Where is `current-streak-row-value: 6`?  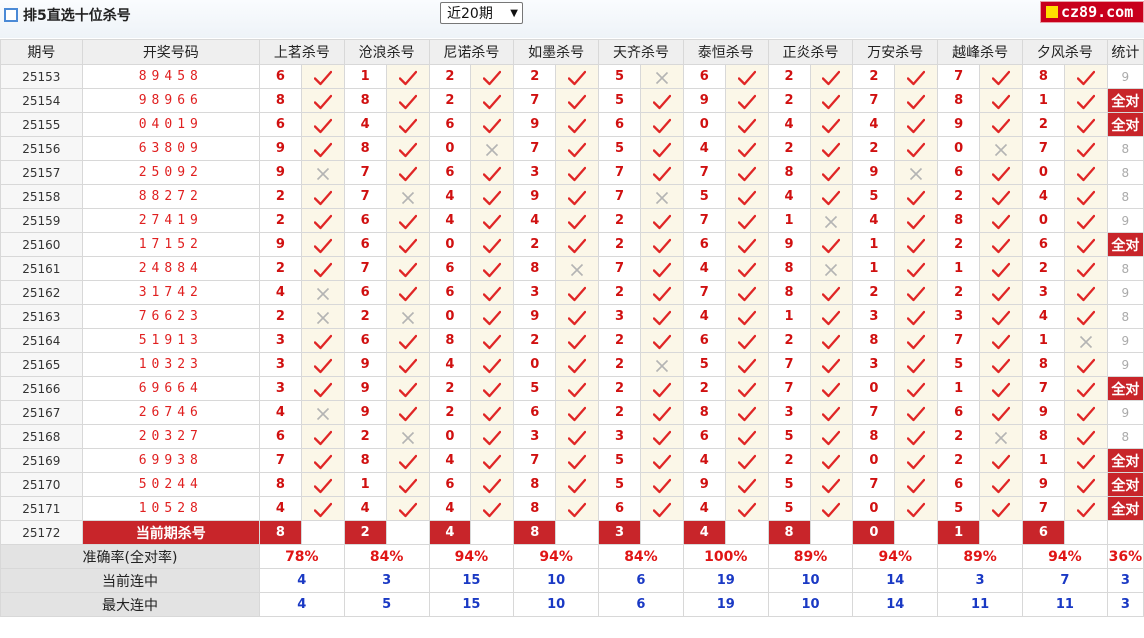
current-streak-row-value: 6 is located at coordinates (641, 580).